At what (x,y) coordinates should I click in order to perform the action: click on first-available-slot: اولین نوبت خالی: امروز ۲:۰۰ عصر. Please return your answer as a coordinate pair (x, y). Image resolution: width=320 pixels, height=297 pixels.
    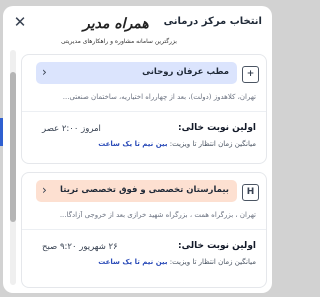
    Looking at the image, I should click on (143, 130).